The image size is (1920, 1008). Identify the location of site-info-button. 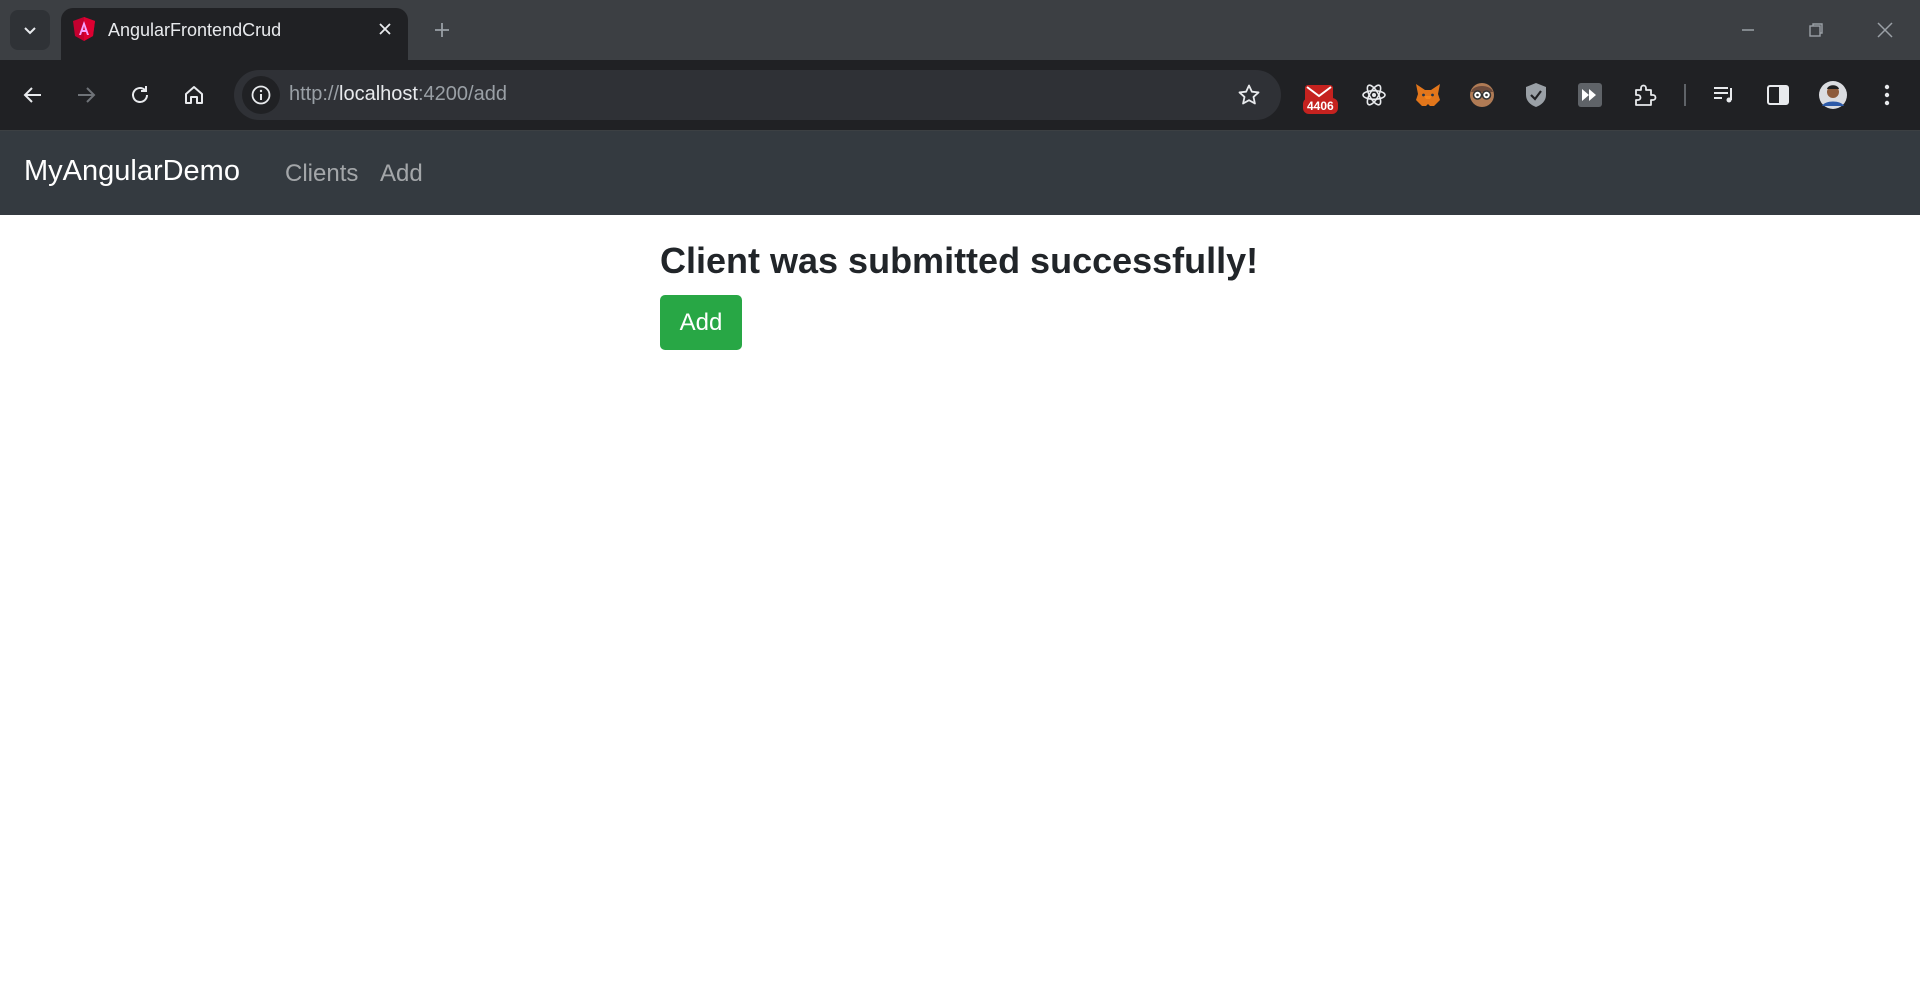
(261, 95).